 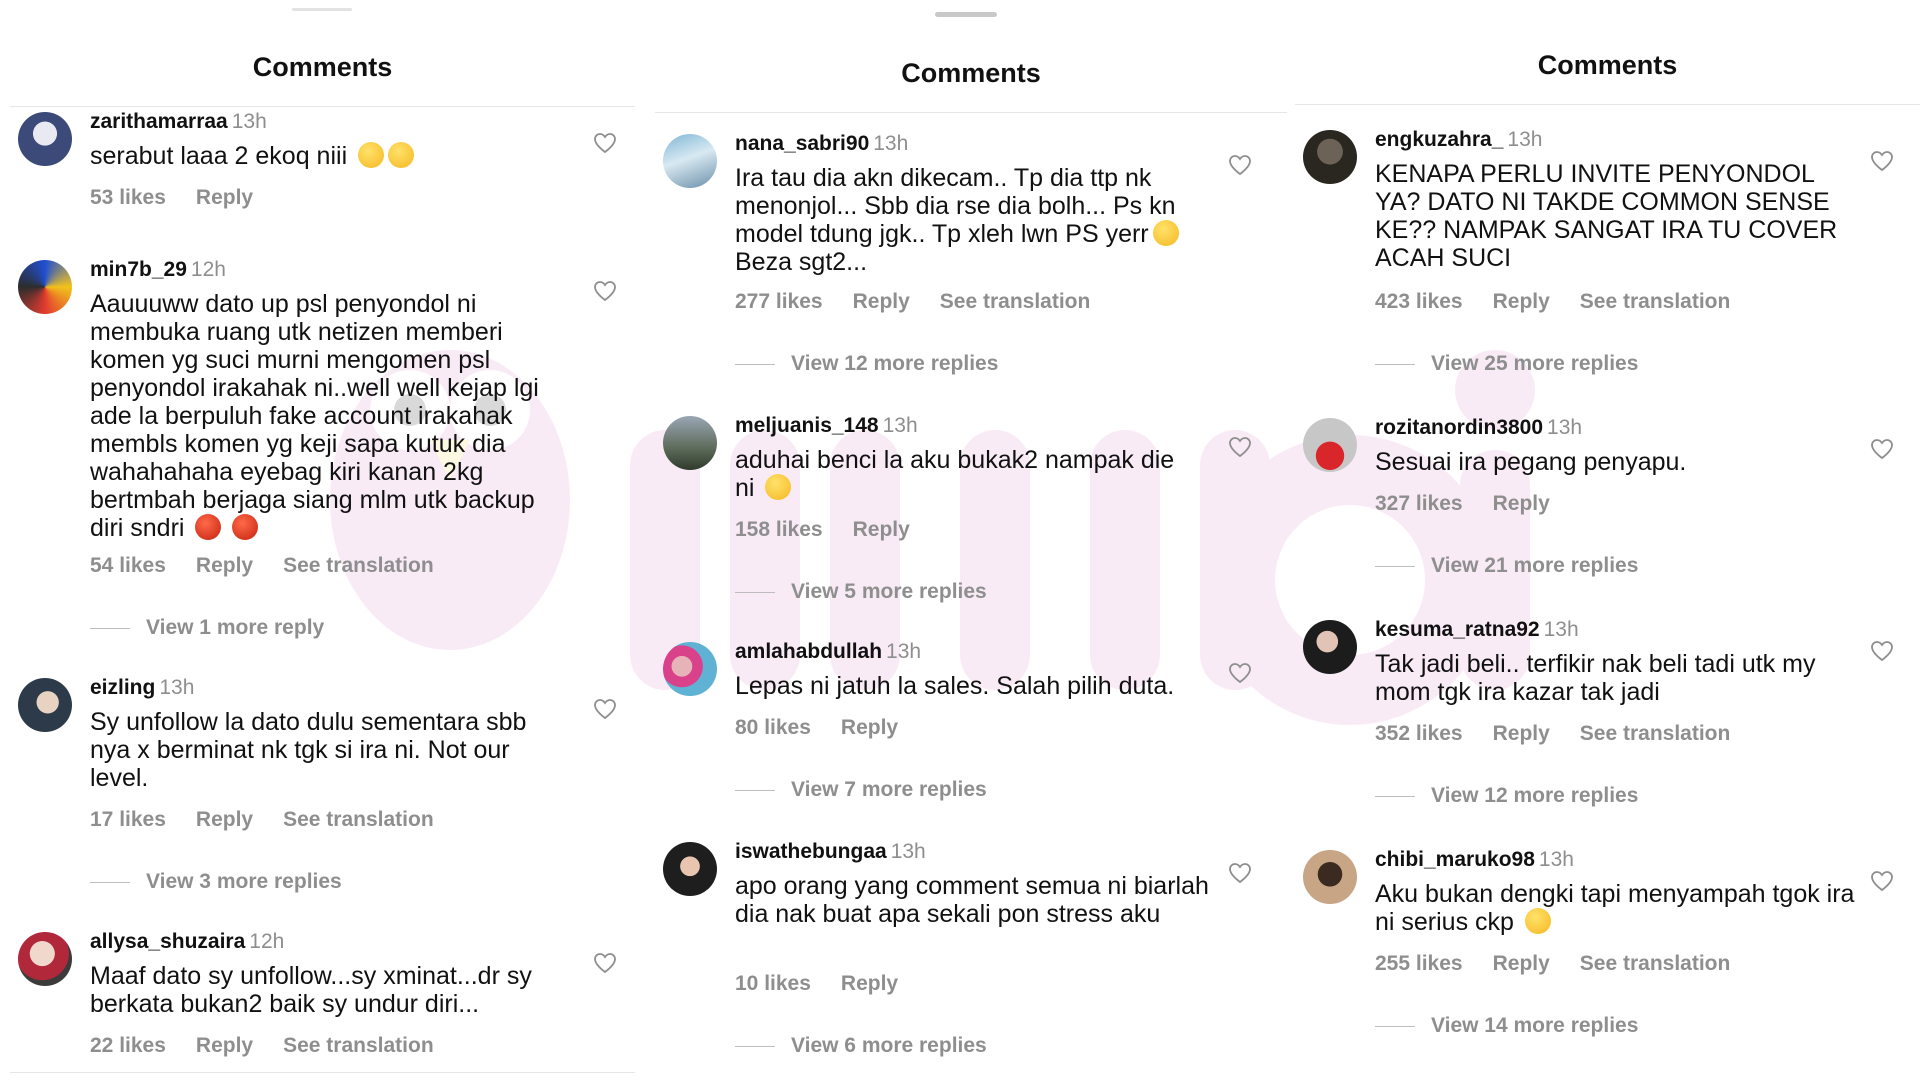 What do you see at coordinates (1419, 733) in the screenshot?
I see `likes-count: 352 likes` at bounding box center [1419, 733].